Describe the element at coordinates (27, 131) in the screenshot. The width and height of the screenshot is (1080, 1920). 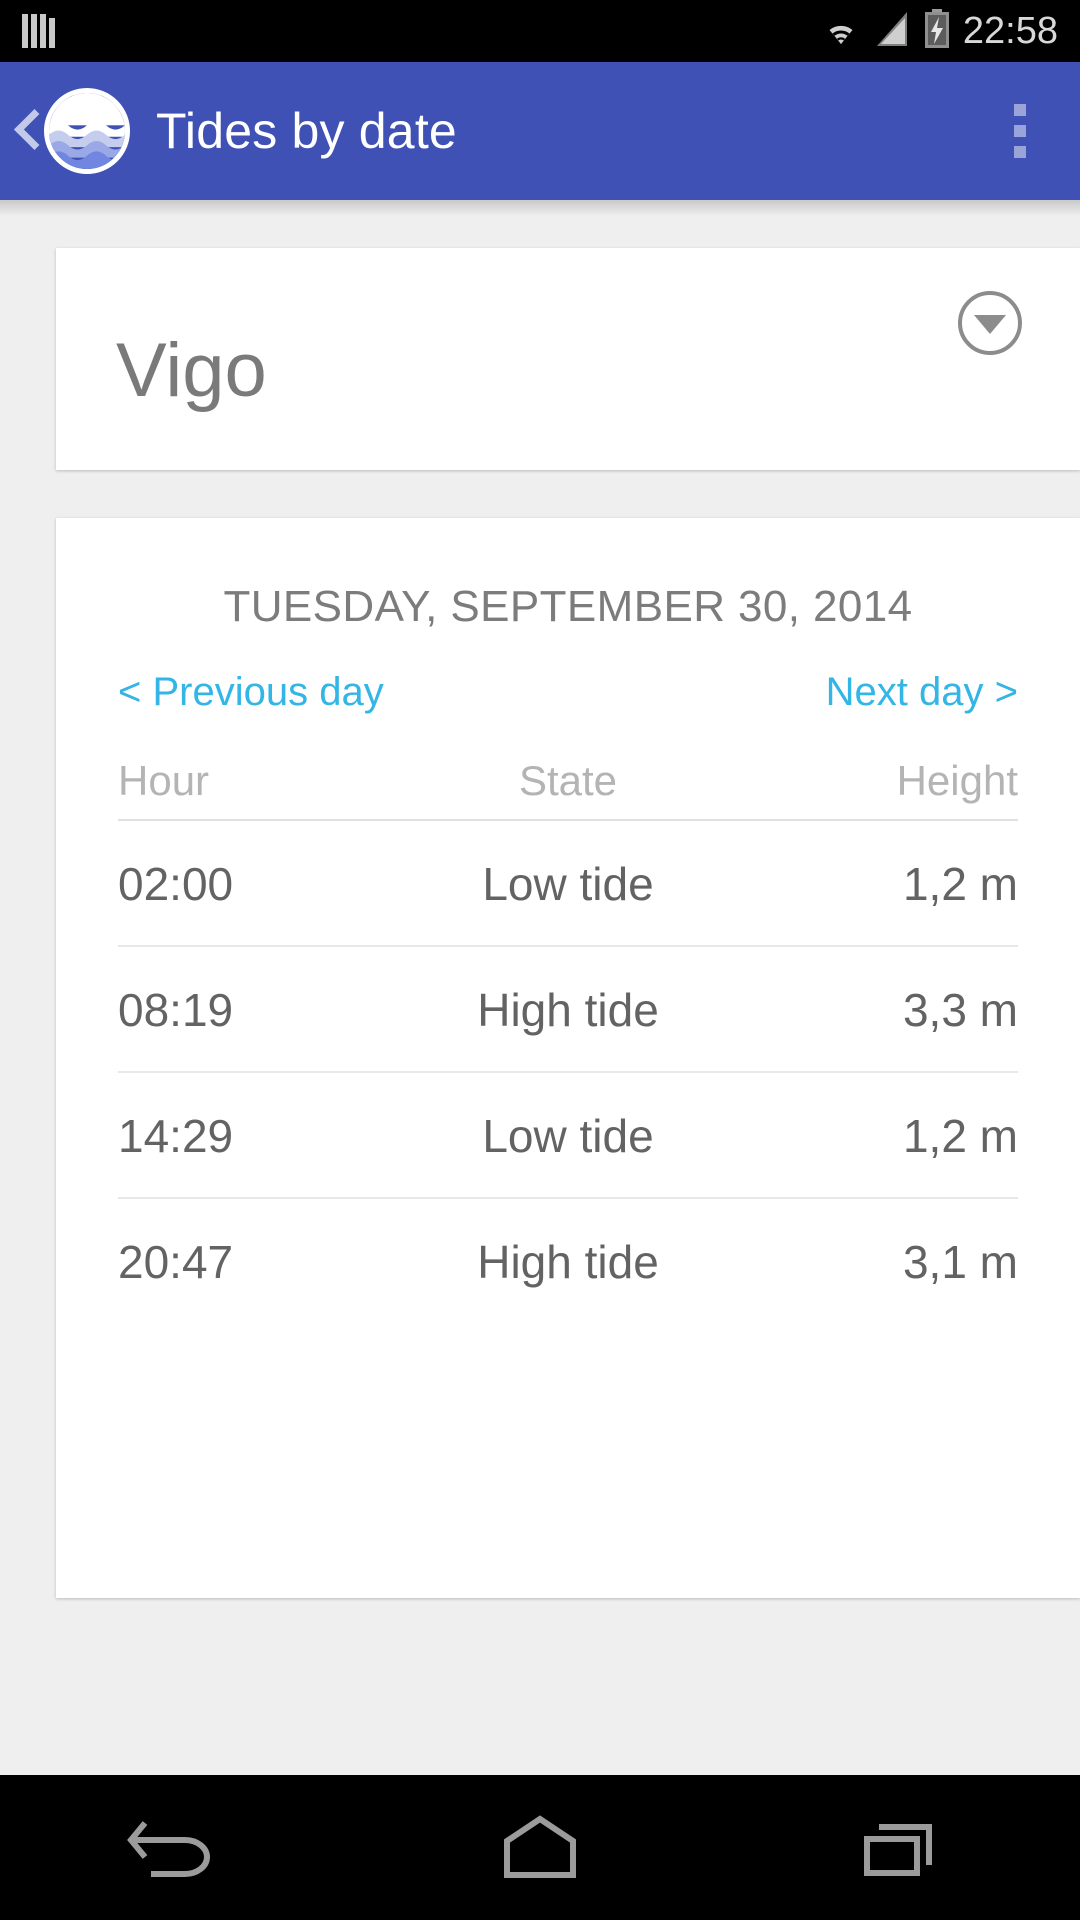
I see `back-chevron-icon` at that location.